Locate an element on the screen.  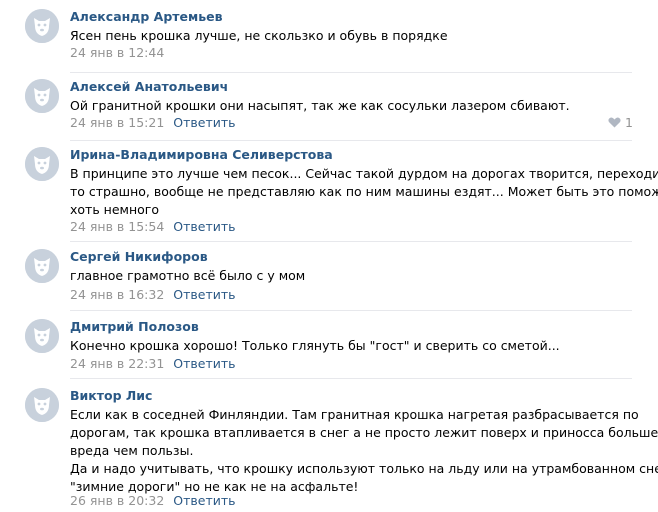
comment-meta: 24 янв в 12:44 is located at coordinates (117, 52).